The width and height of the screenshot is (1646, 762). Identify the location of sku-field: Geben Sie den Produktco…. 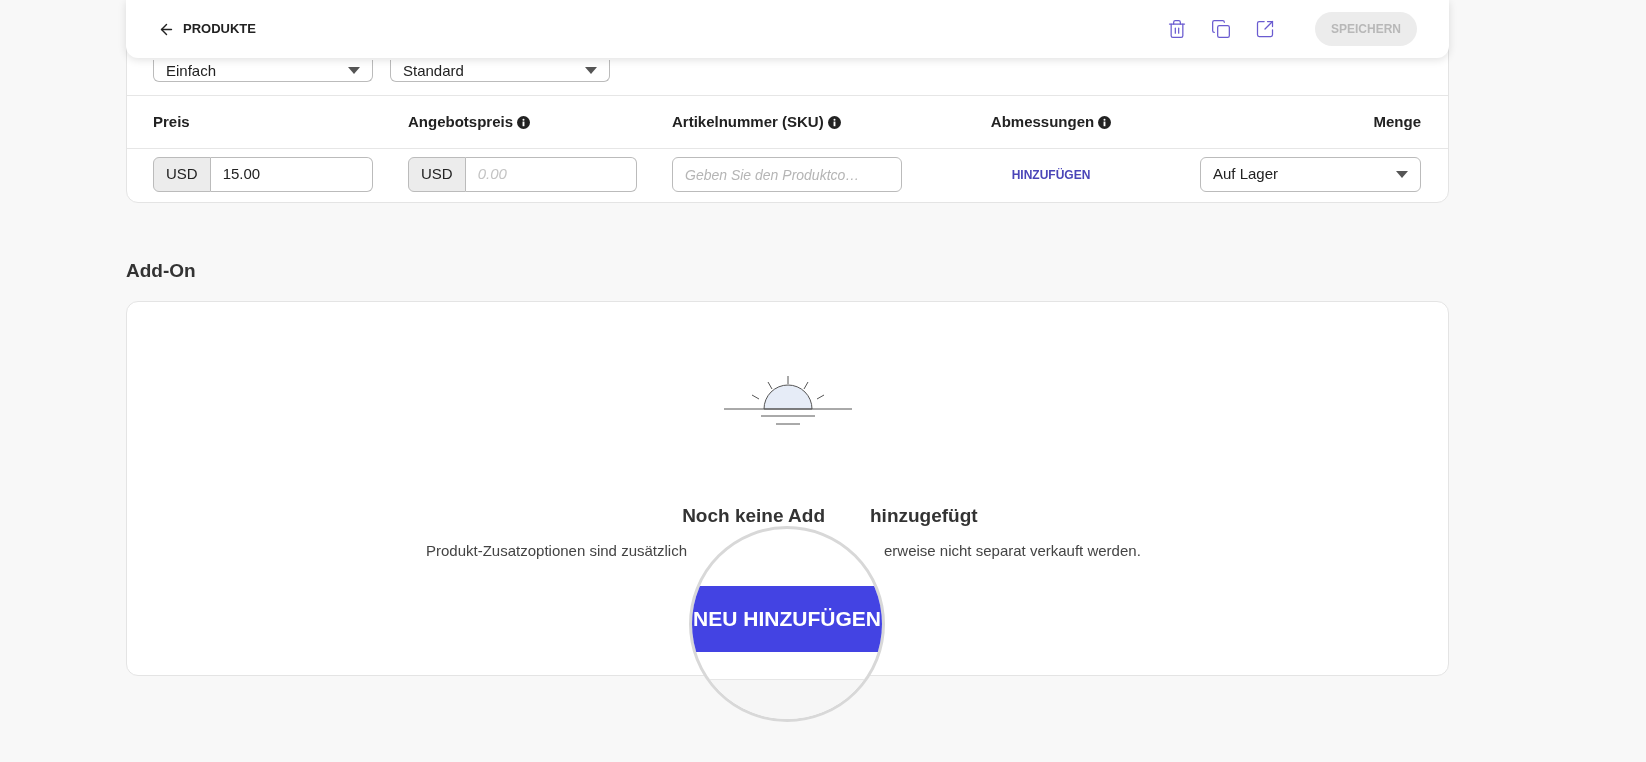
(787, 174).